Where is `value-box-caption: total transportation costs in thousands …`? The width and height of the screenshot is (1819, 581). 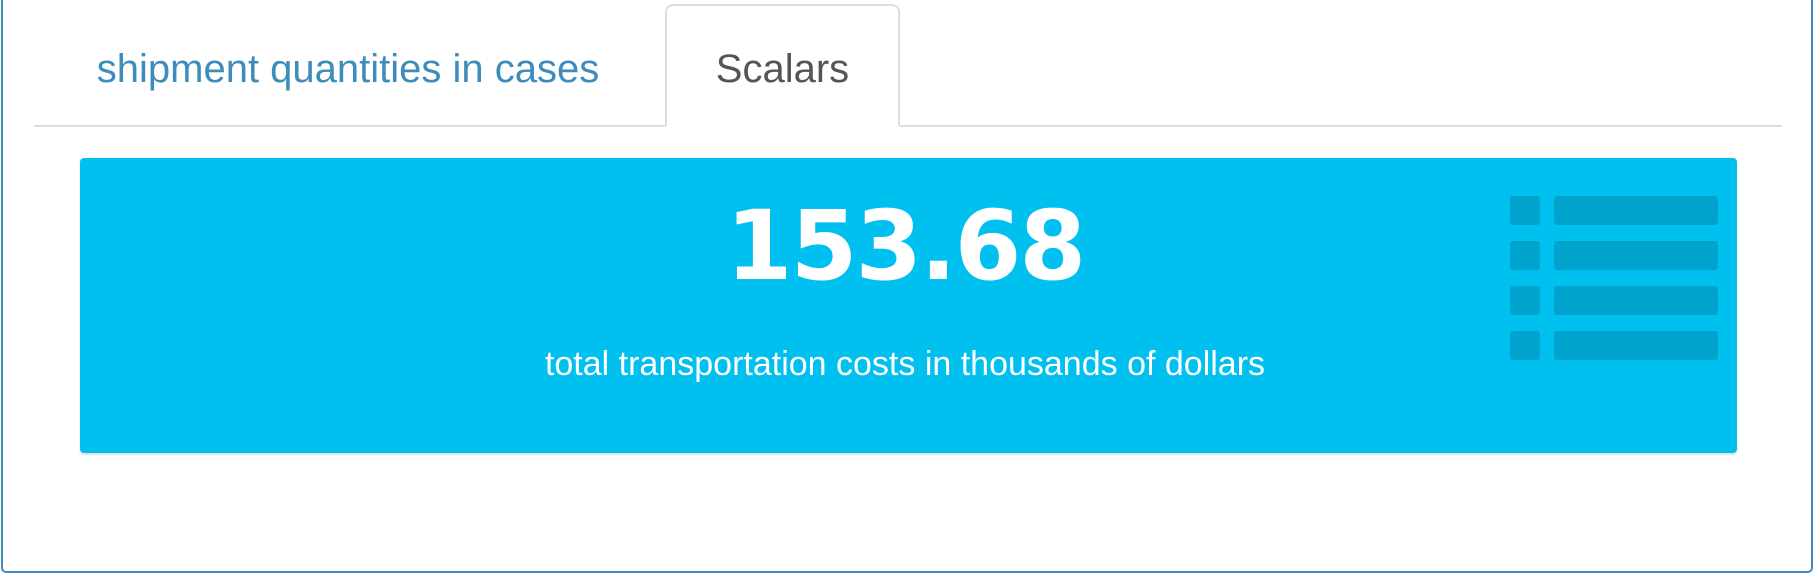 value-box-caption: total transportation costs in thousands … is located at coordinates (905, 364).